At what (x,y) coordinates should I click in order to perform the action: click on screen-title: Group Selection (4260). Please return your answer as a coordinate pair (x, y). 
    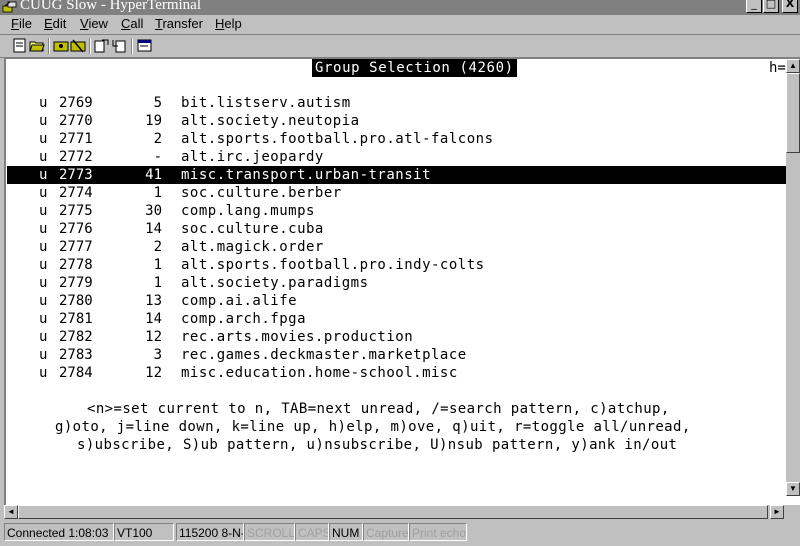
    Looking at the image, I should click on (414, 68).